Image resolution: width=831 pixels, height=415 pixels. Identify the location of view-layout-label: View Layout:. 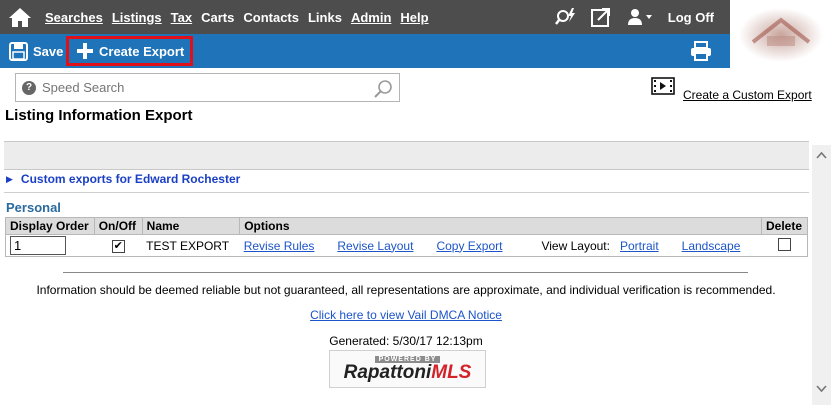
(575, 245).